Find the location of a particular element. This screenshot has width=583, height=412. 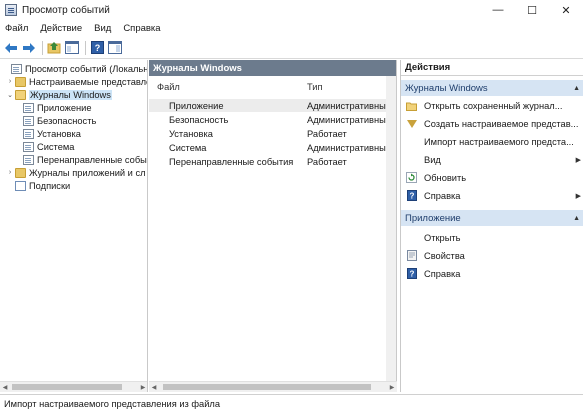

collapse-arrow-icon: ⌄ is located at coordinates (10, 95).